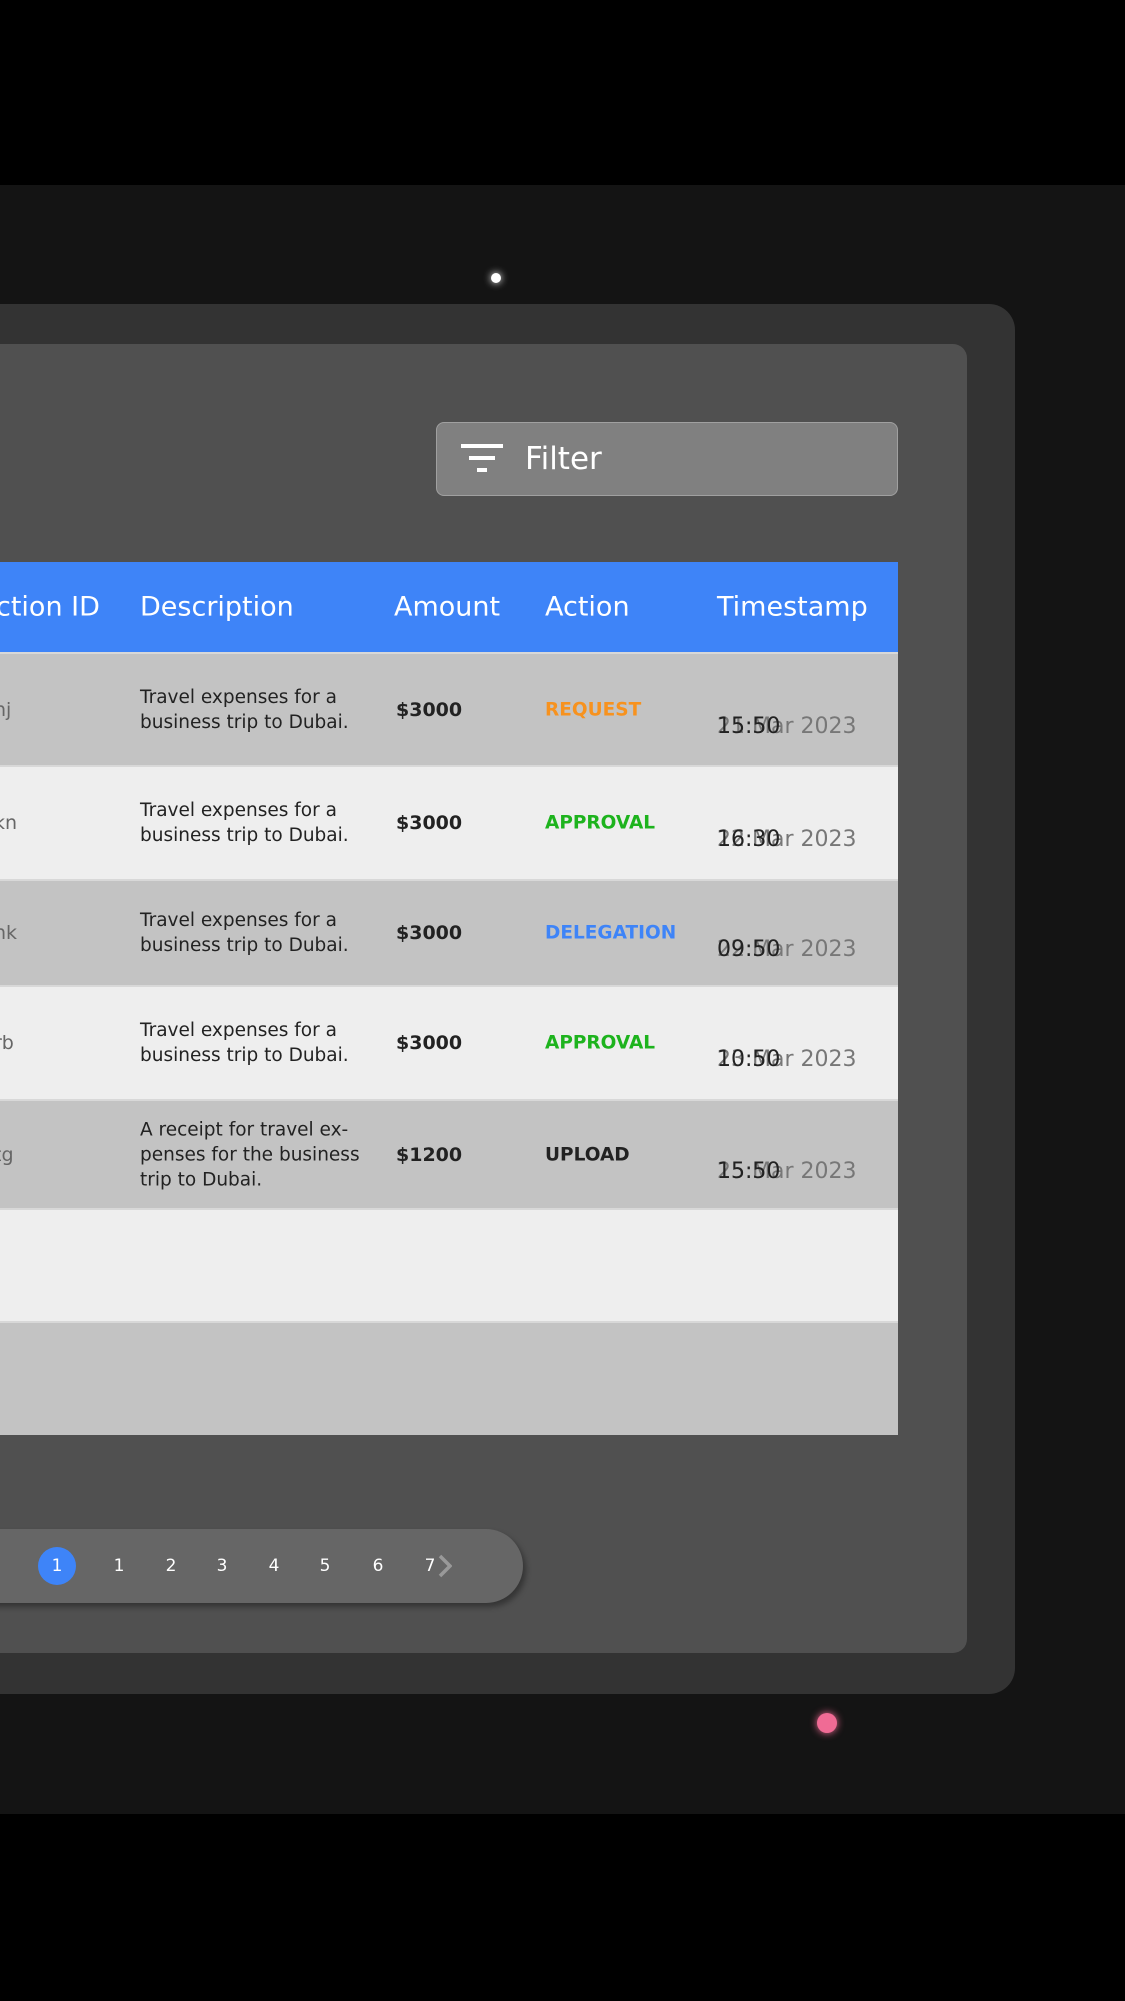  Describe the element at coordinates (445, 1566) in the screenshot. I see `chevron-right-icon` at that location.